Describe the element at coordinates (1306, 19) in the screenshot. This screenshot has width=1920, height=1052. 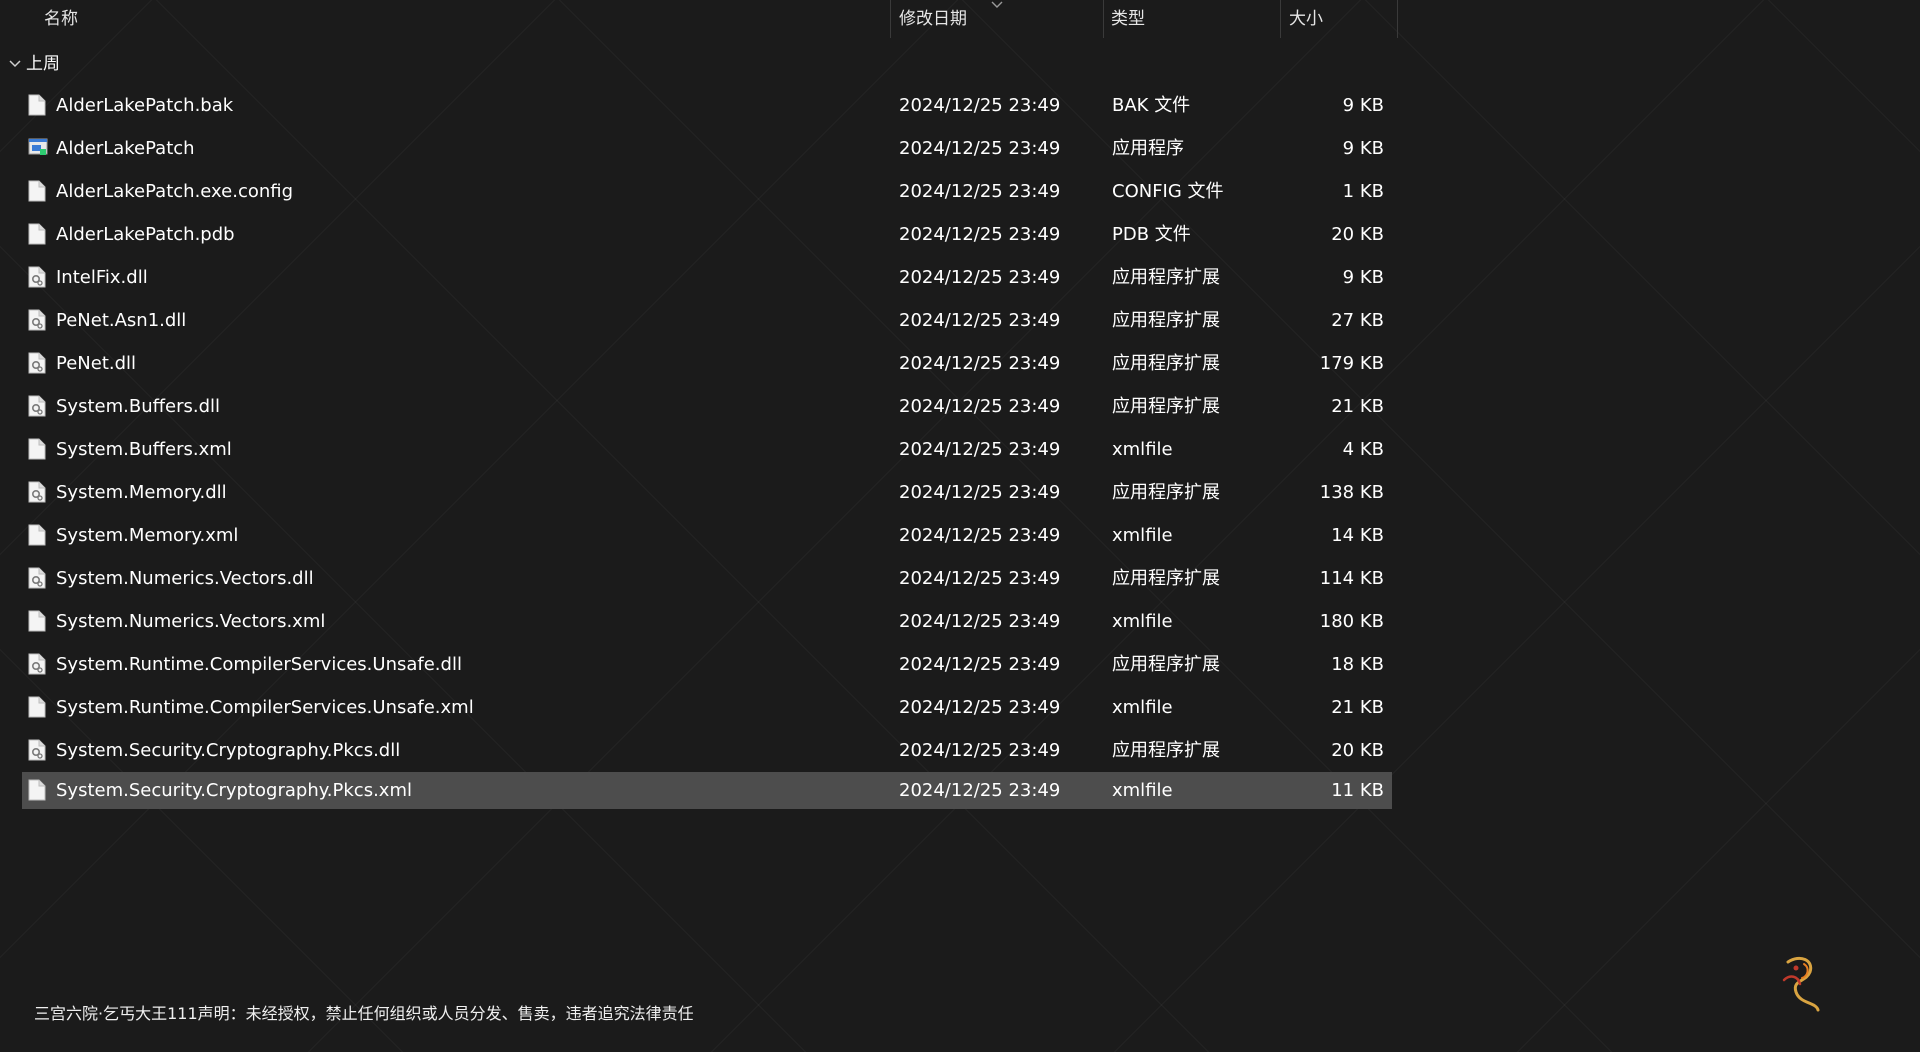
I see `column-size-header: 大小` at that location.